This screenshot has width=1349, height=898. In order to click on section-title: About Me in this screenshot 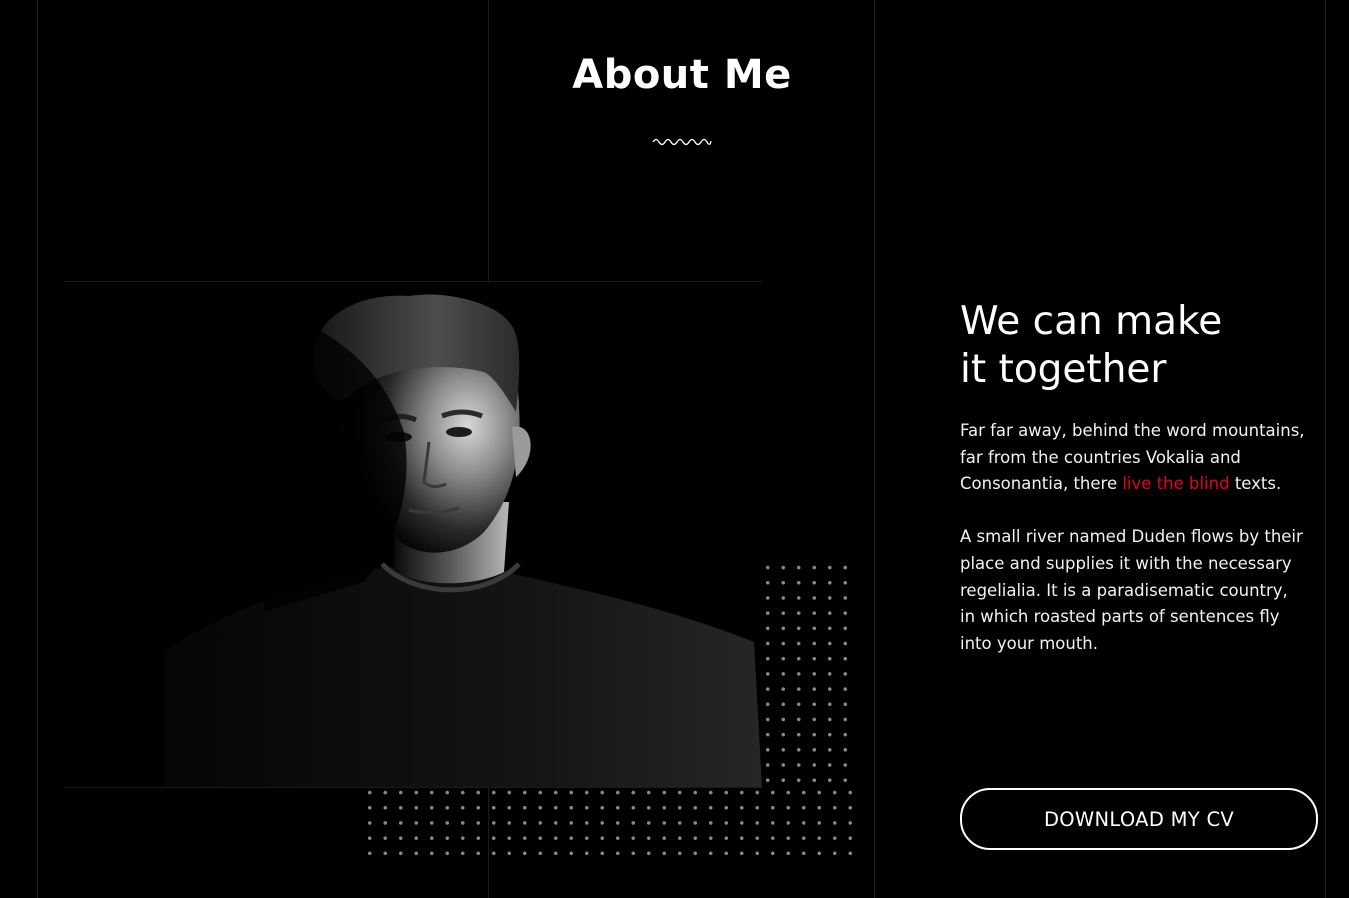, I will do `click(682, 75)`.